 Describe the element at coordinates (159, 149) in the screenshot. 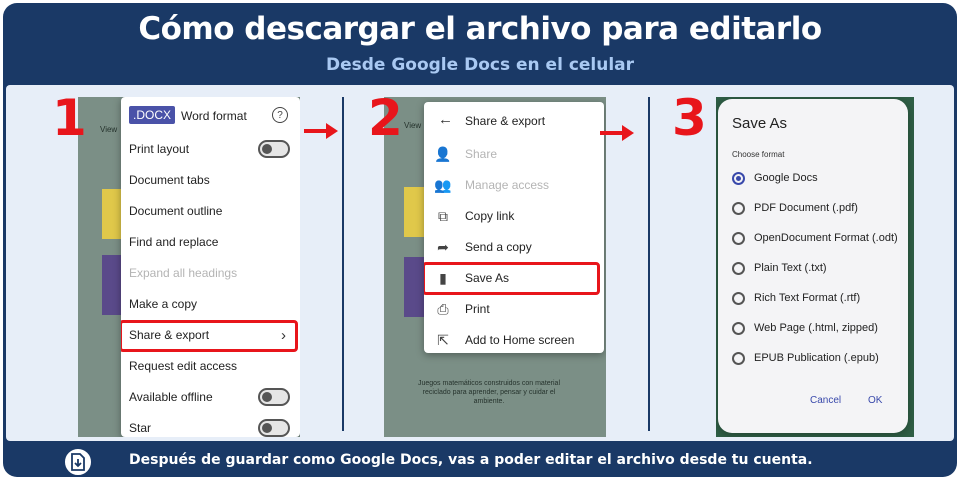

I see `menu-item-label: Print layout` at that location.